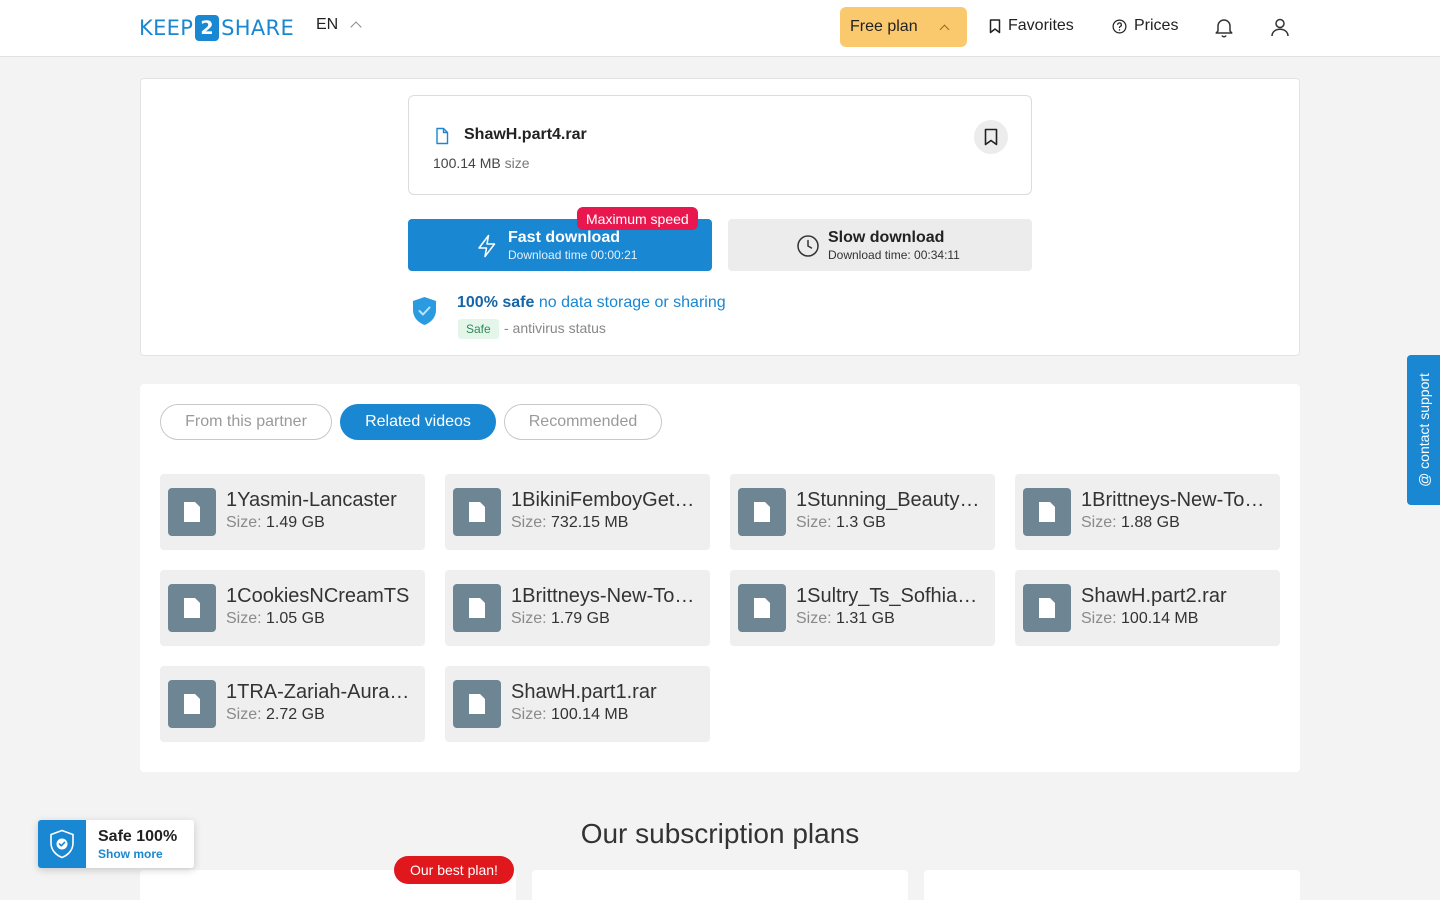 This screenshot has height=900, width=1440. Describe the element at coordinates (496, 302) in the screenshot. I see `safety-headline: 100% safe` at that location.